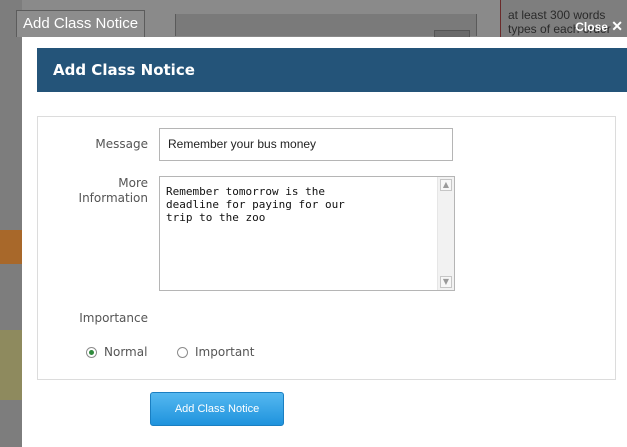  I want to click on add-class-notice-button: Add Class Notice, so click(217, 409).